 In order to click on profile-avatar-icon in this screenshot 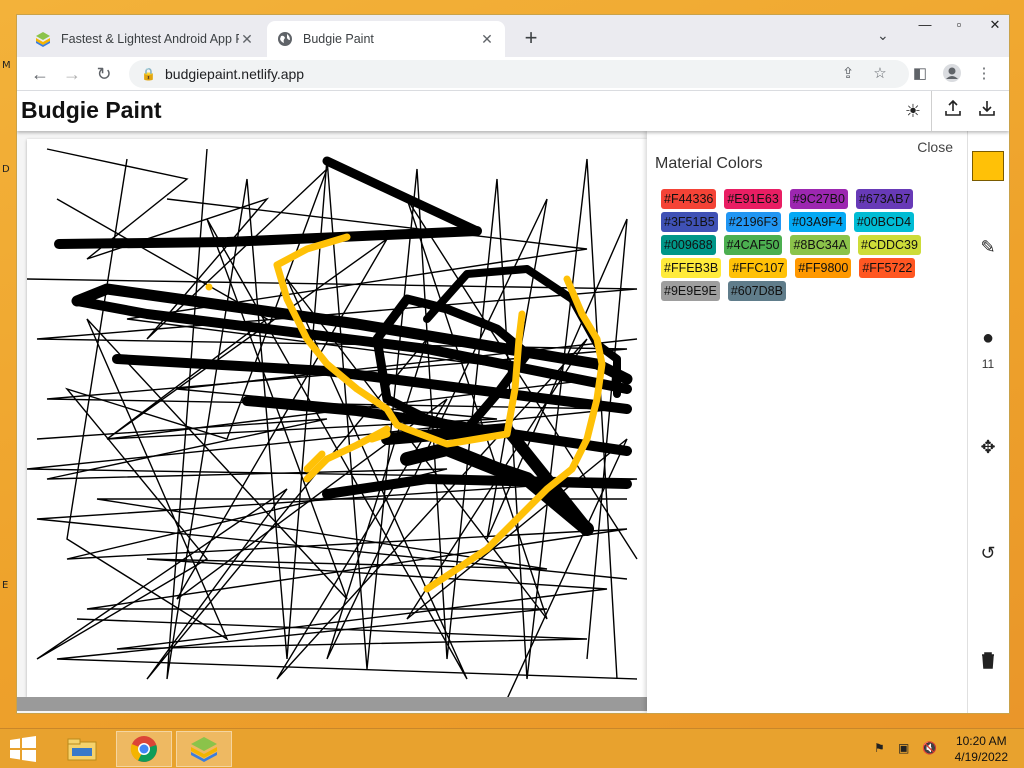, I will do `click(952, 74)`.